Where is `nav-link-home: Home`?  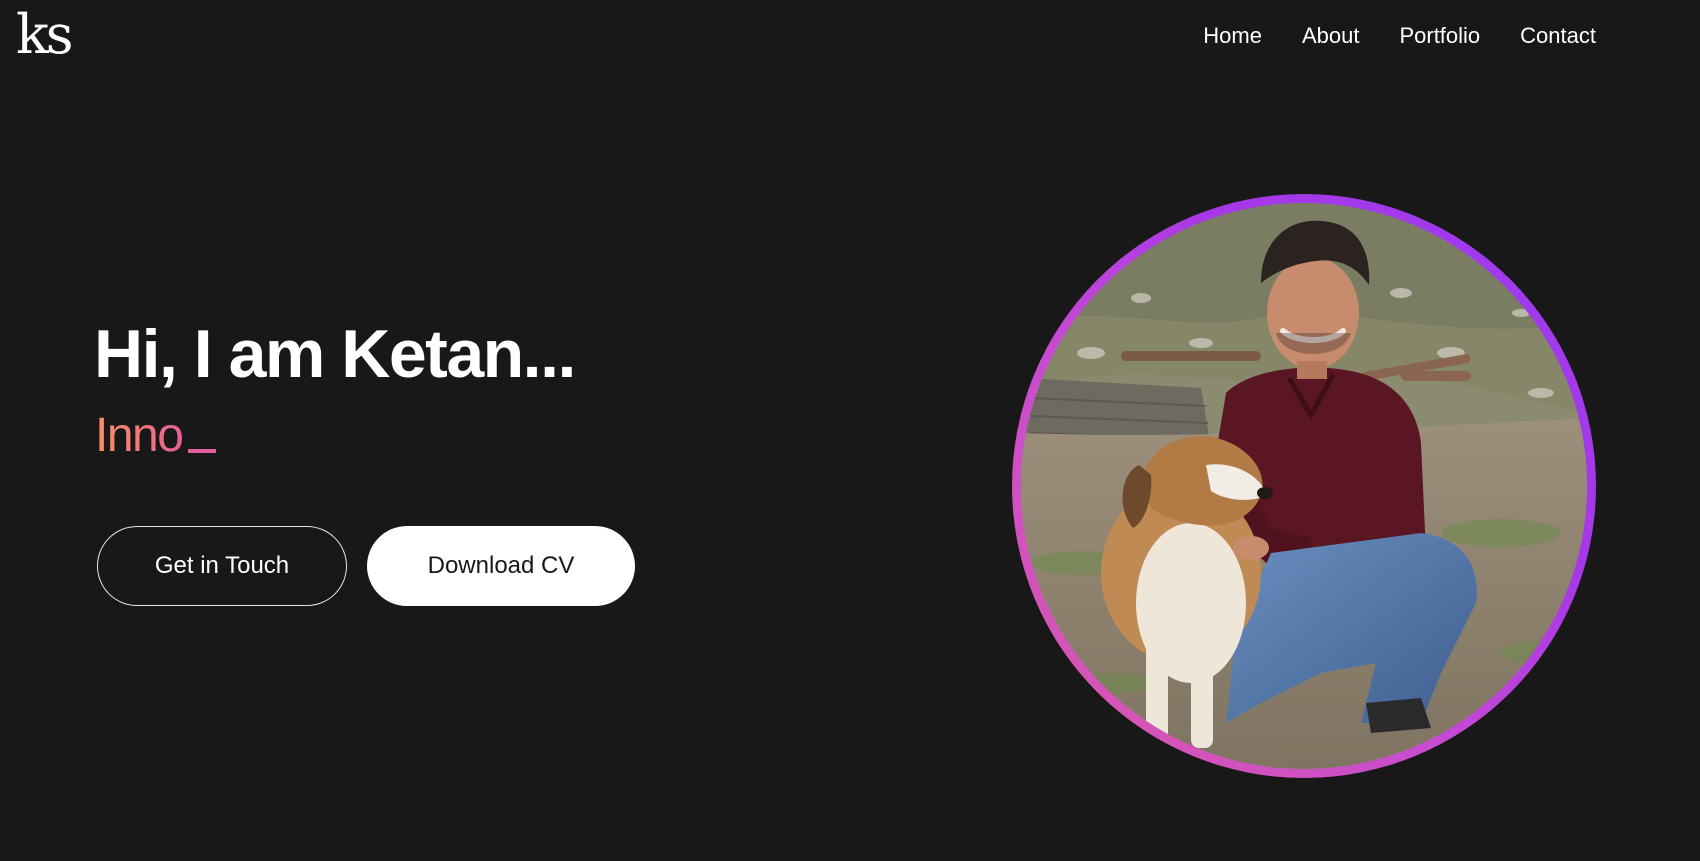 nav-link-home: Home is located at coordinates (1232, 36).